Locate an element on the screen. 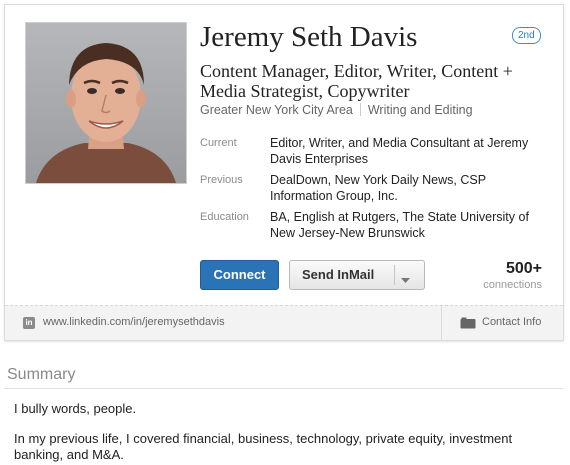 This screenshot has height=465, width=570. education-label: Education is located at coordinates (224, 217).